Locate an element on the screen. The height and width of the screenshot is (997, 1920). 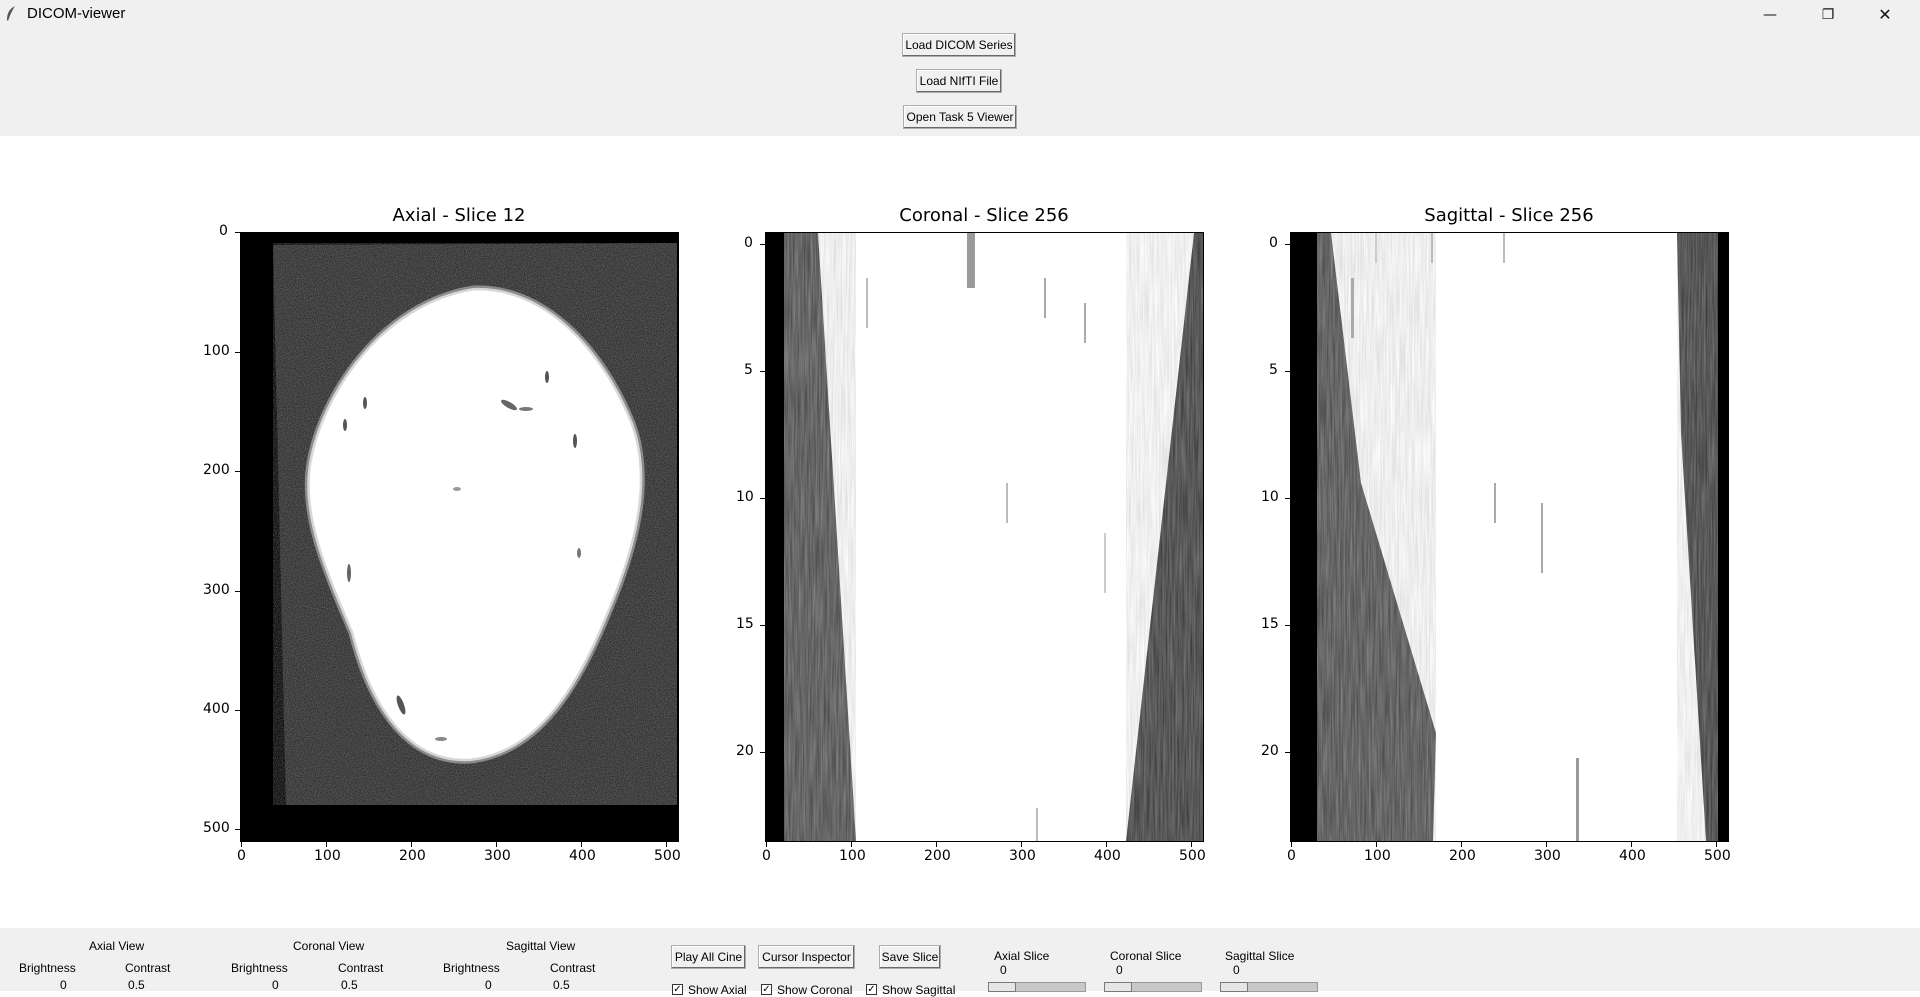
sagittal-y-tick: 15 is located at coordinates (1270, 624).